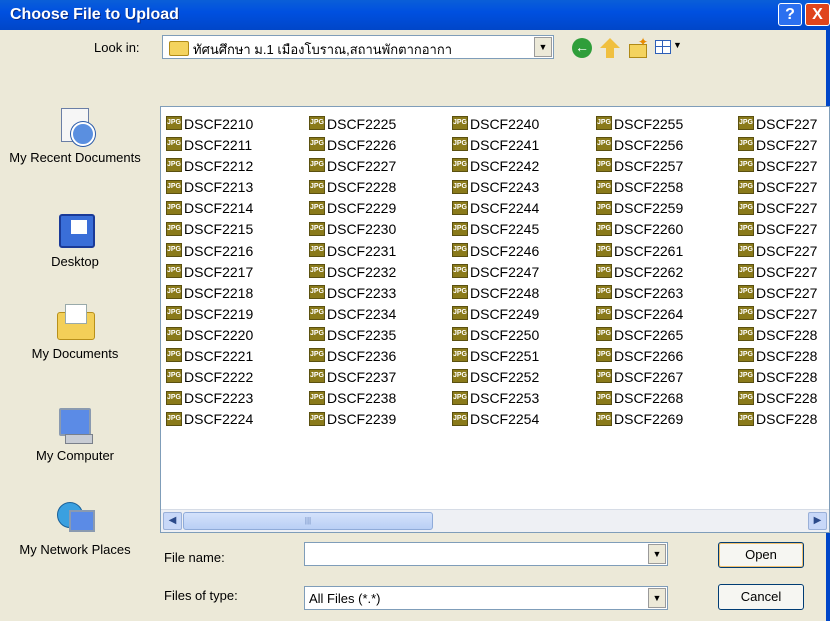 The width and height of the screenshot is (830, 621). Describe the element at coordinates (384, 186) in the screenshot. I see `list-item: JPG DSCF2228` at that location.